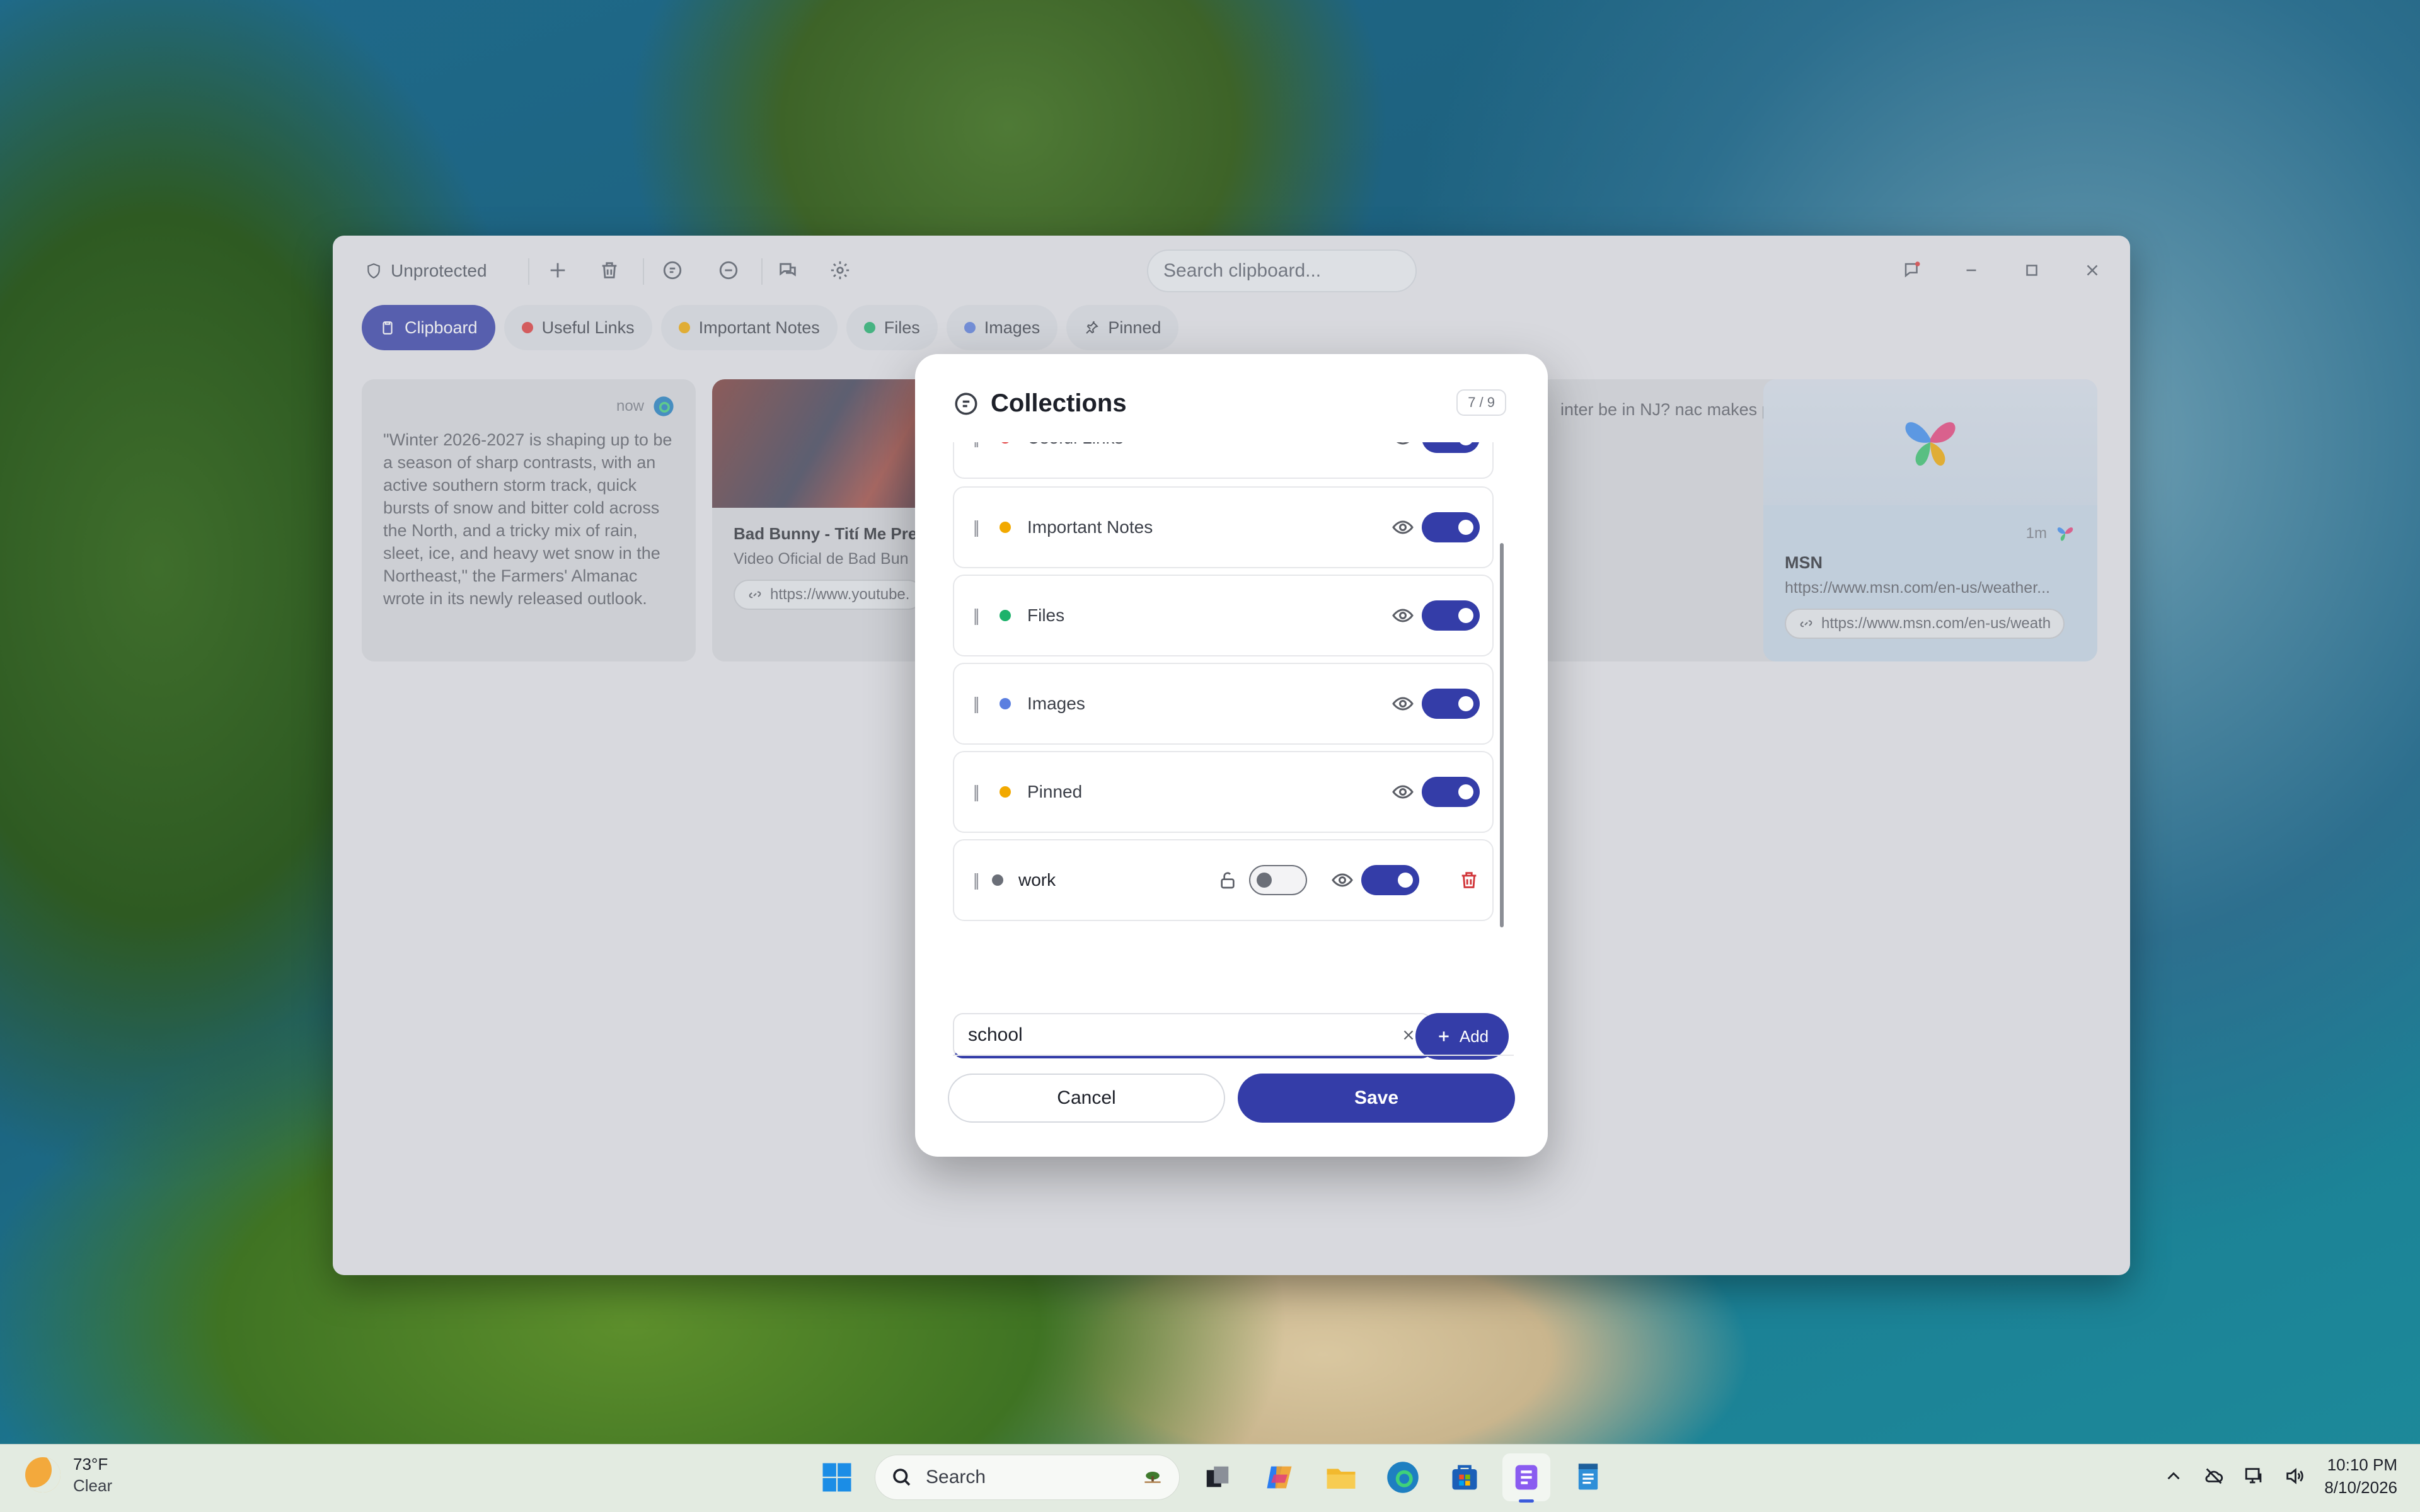 This screenshot has height=1512, width=2420. I want to click on lock-toggle, so click(1278, 880).